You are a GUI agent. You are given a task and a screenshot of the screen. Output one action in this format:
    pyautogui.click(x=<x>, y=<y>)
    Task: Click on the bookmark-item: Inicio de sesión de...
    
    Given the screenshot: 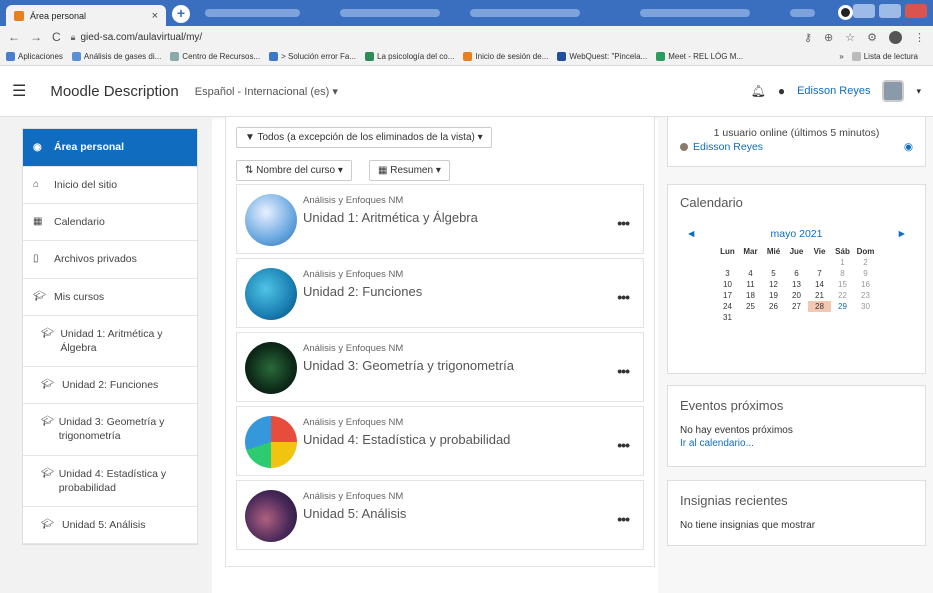 What is the action you would take?
    pyautogui.click(x=505, y=56)
    